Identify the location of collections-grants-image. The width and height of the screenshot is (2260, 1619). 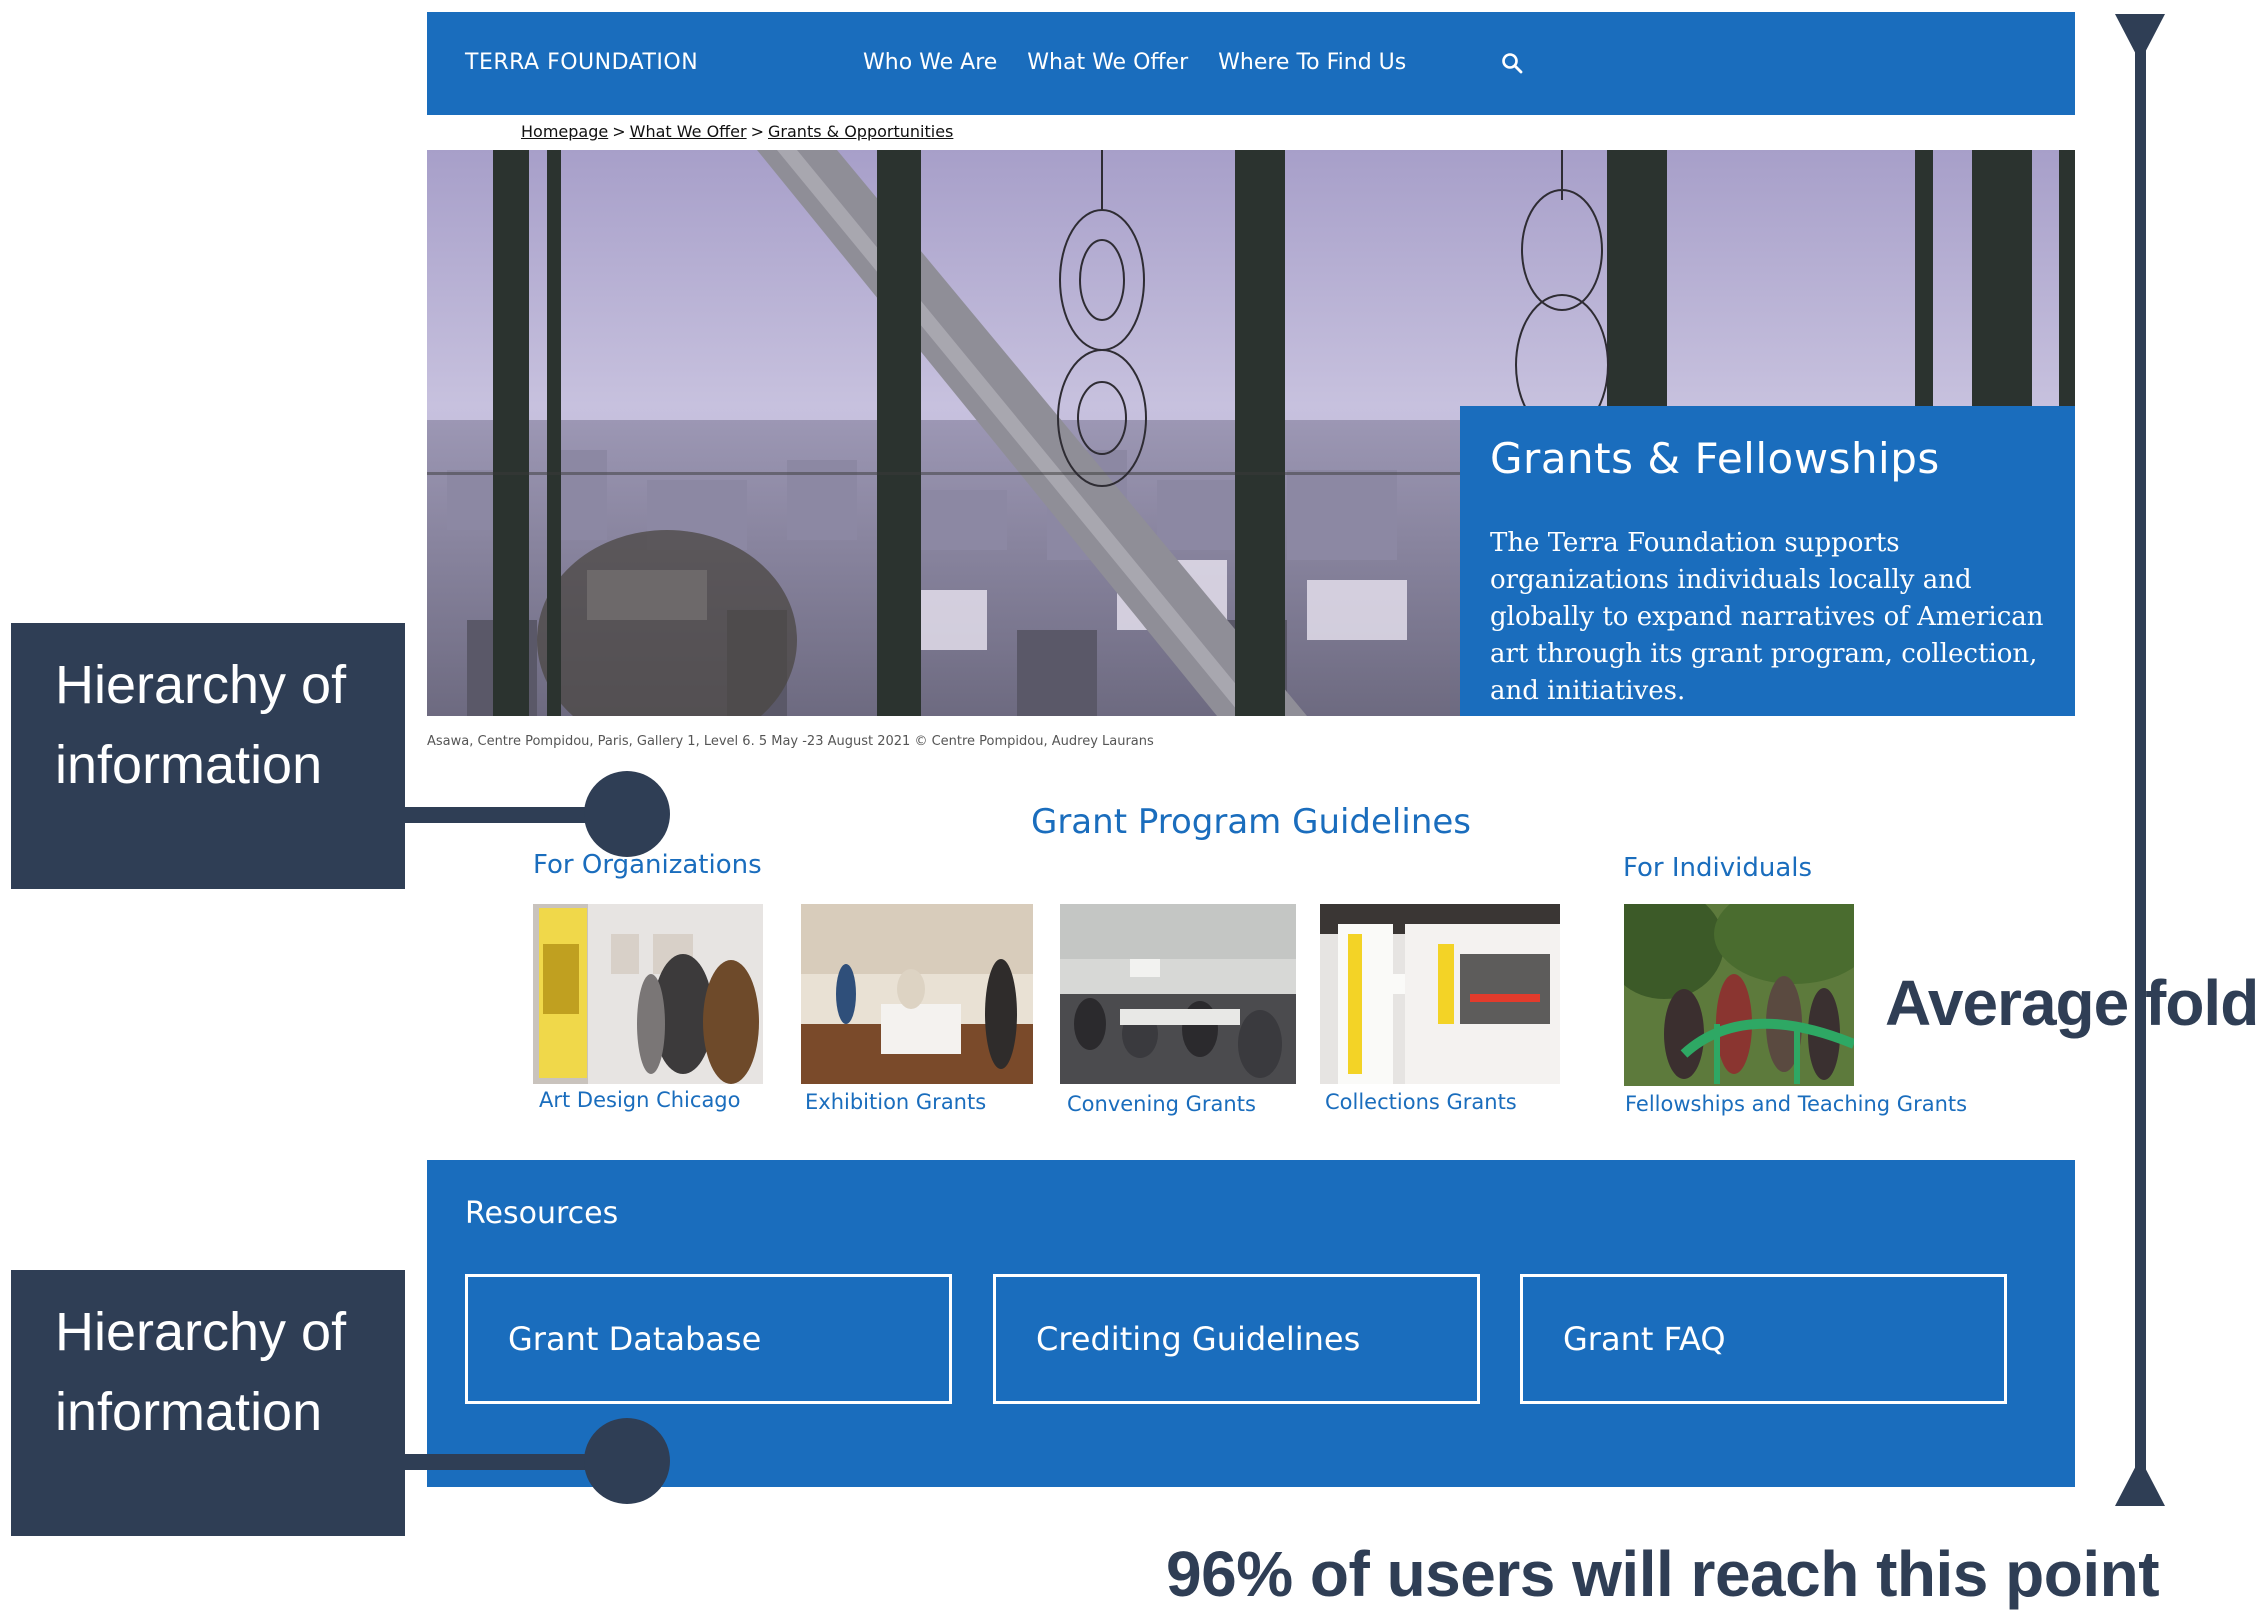
(1440, 994).